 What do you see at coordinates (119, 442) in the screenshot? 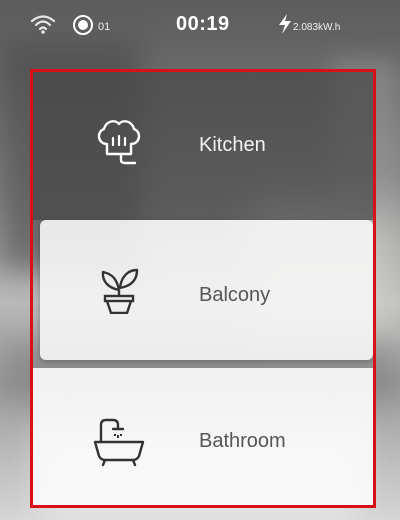
I see `bathtub-icon` at bounding box center [119, 442].